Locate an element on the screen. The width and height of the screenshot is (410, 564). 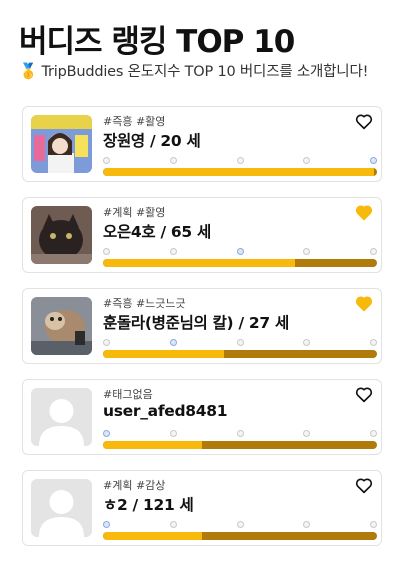
buddy-tags: #계획 #활영 is located at coordinates (134, 212).